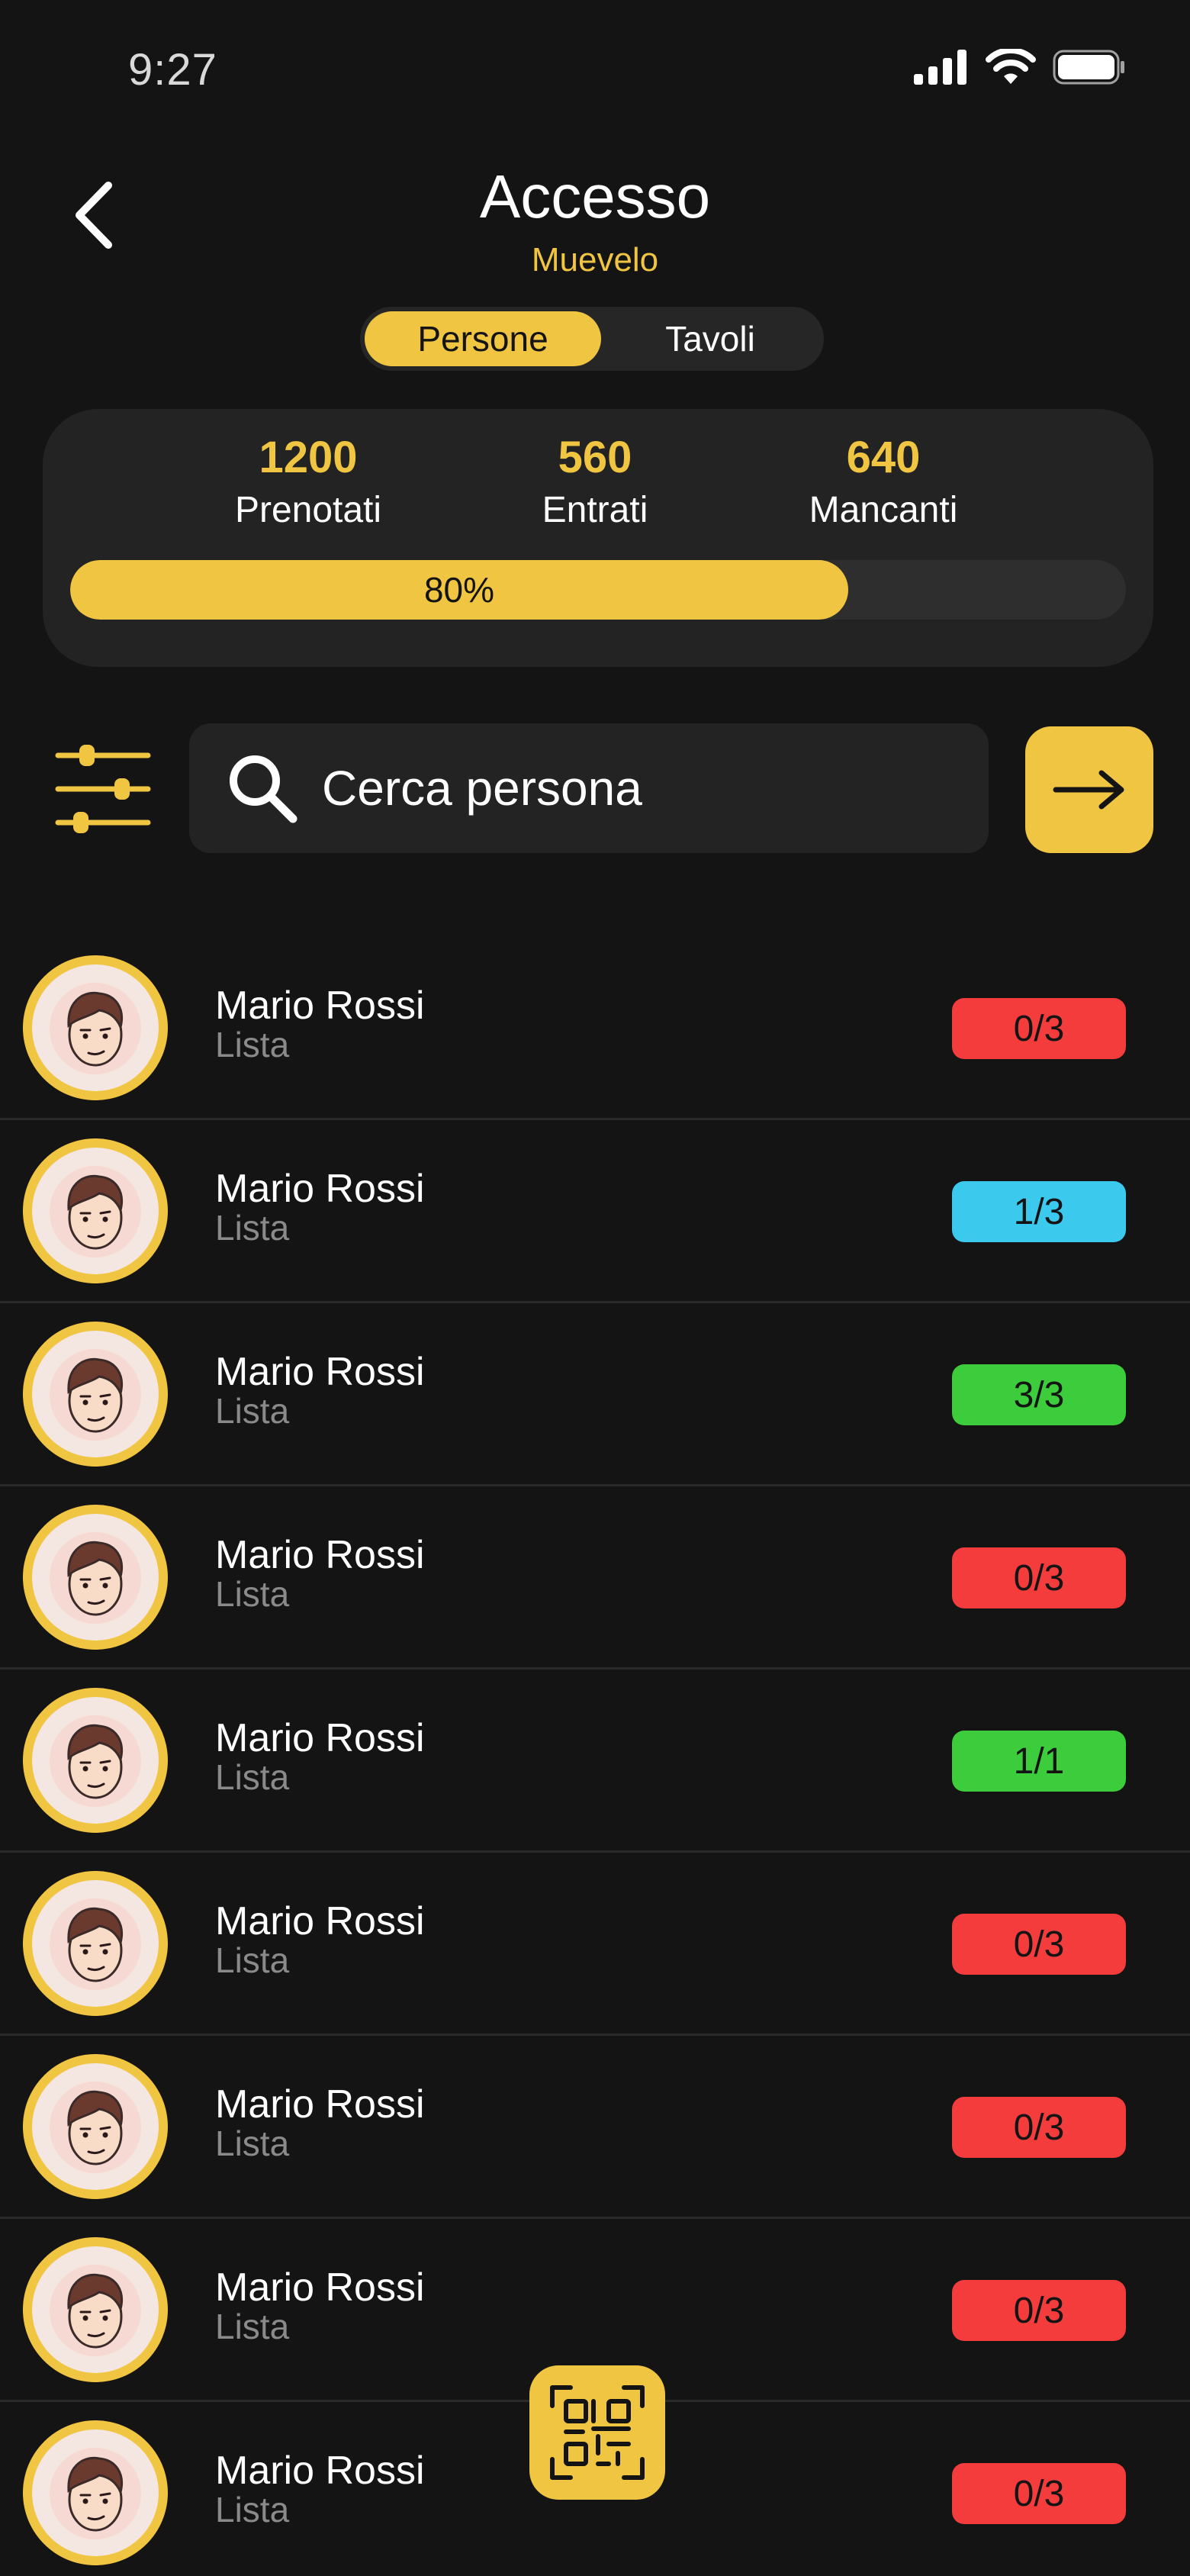 The image size is (1190, 2576). I want to click on stat-entered-label: Entrati, so click(595, 510).